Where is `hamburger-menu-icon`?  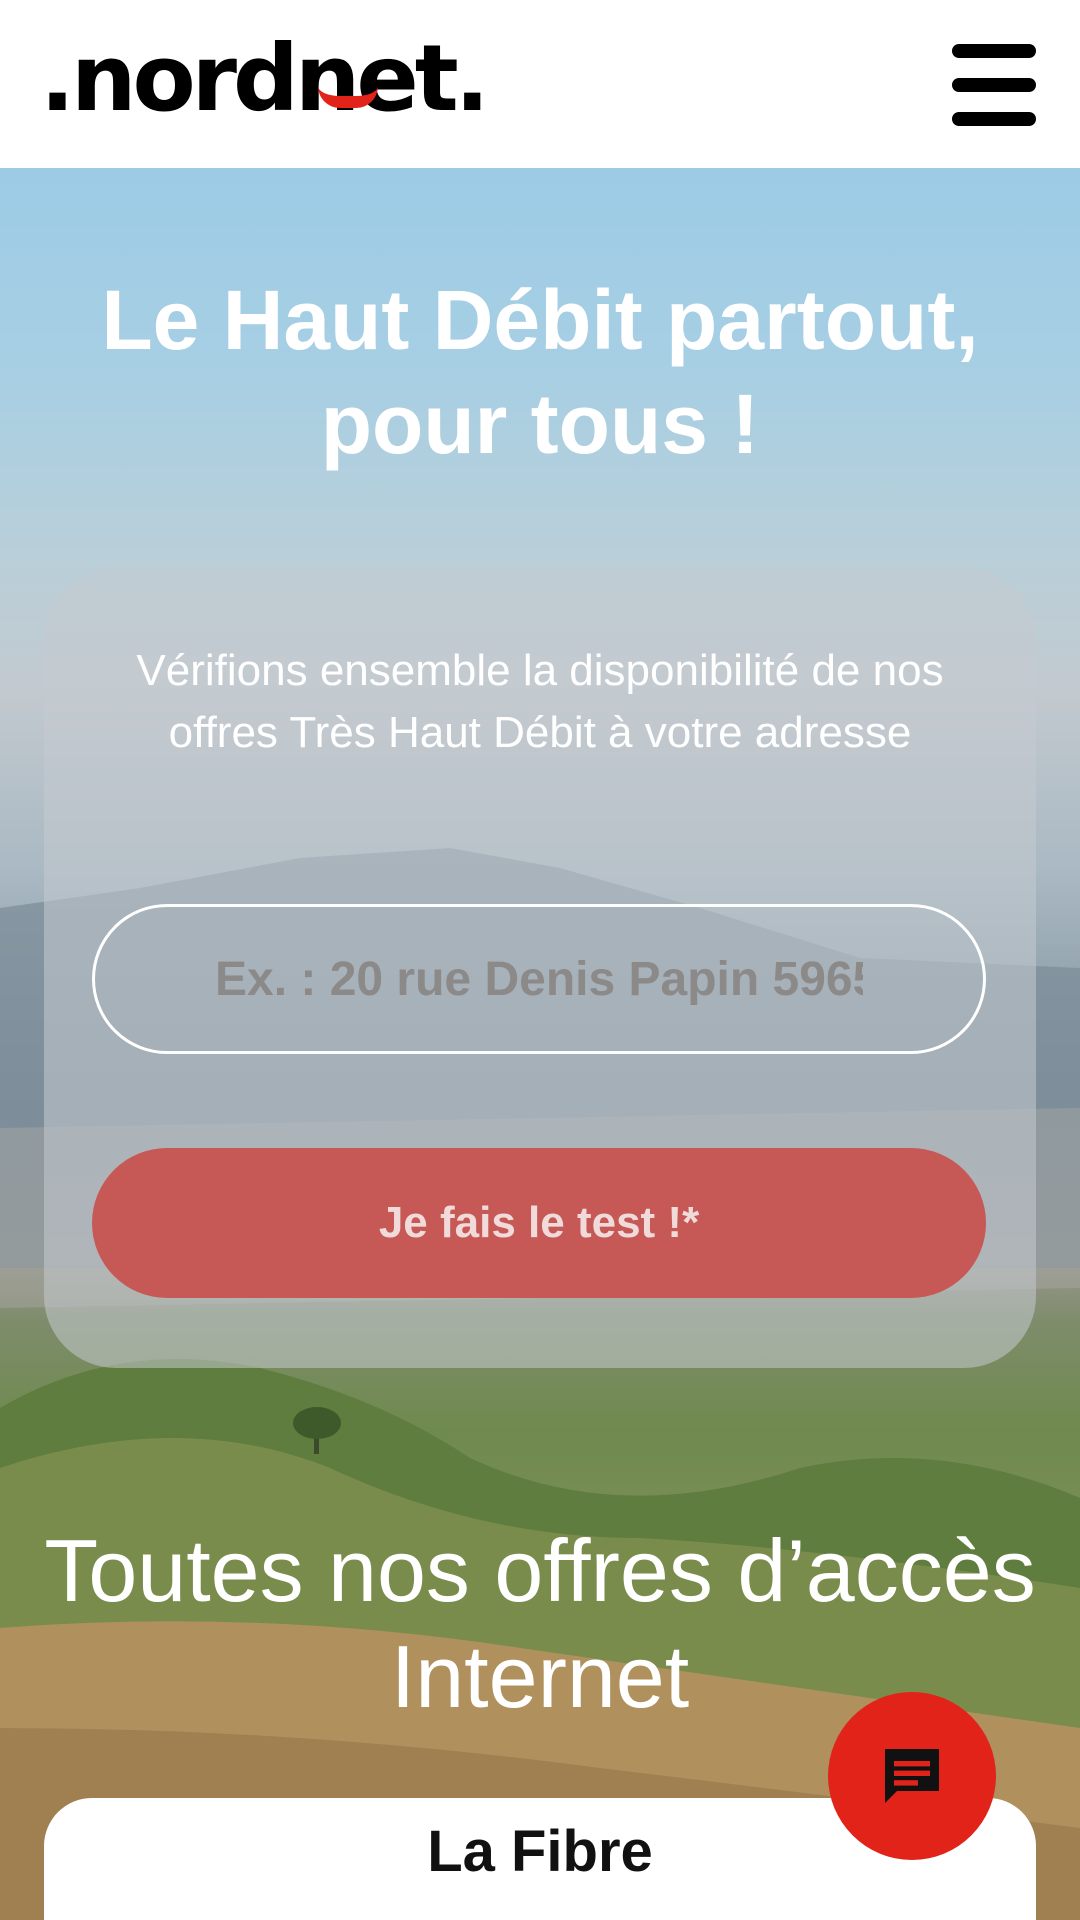
hamburger-menu-icon is located at coordinates (994, 85).